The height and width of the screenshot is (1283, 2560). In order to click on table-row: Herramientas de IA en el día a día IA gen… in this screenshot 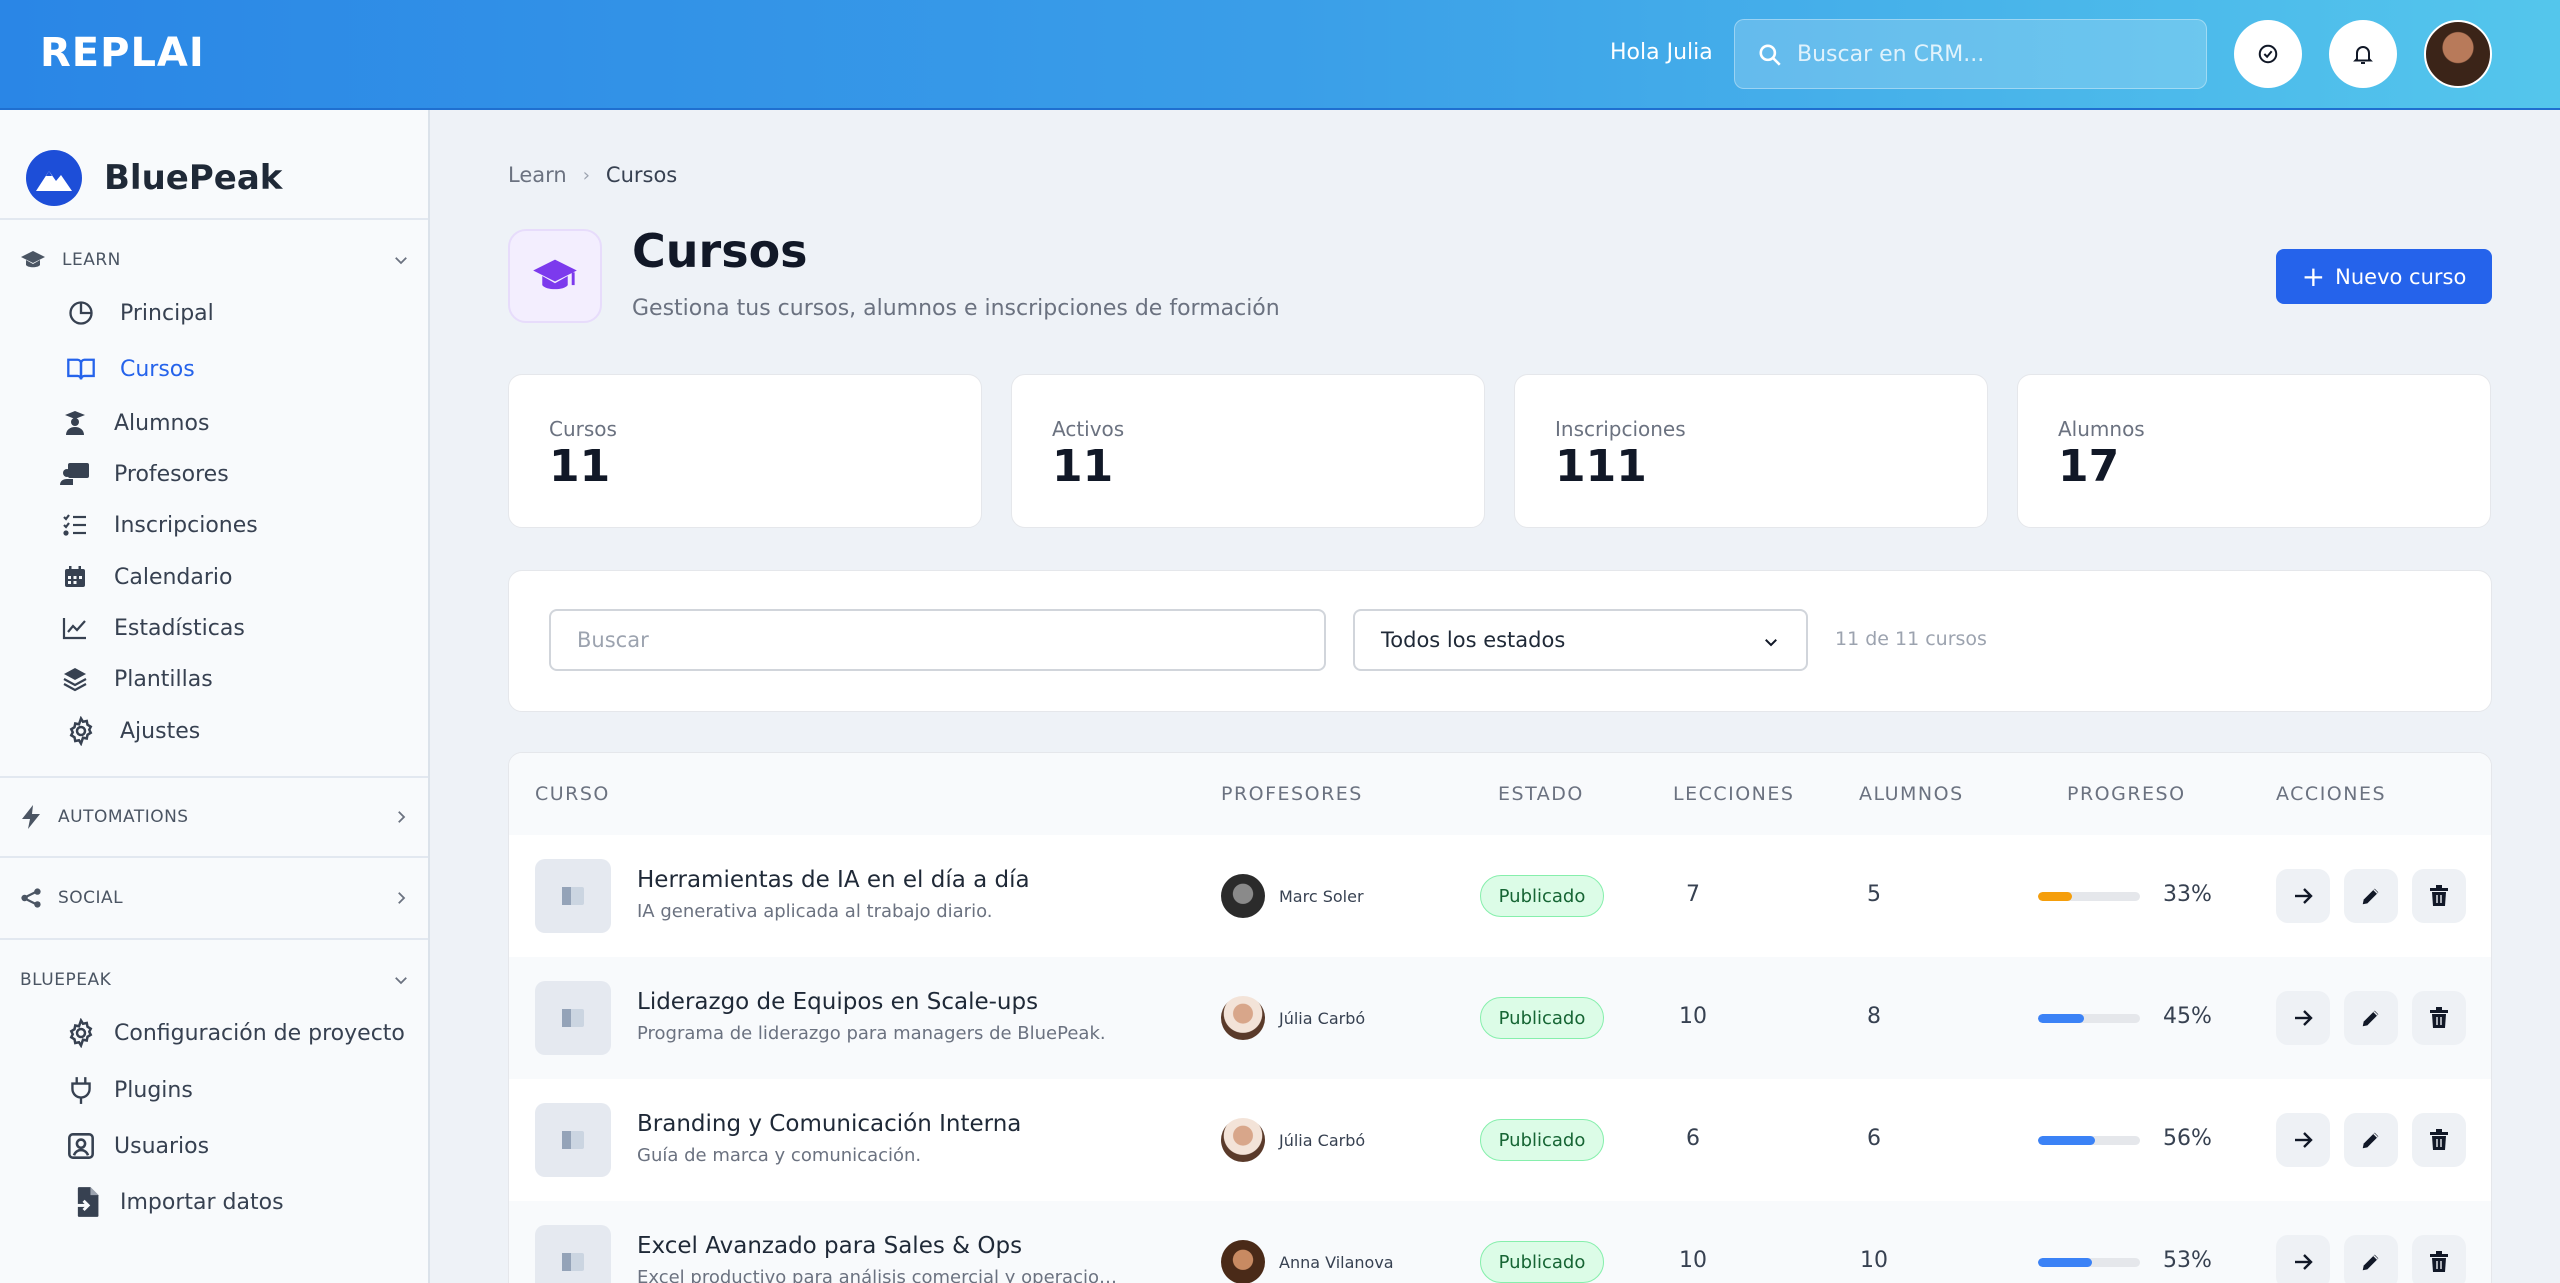, I will do `click(1500, 896)`.